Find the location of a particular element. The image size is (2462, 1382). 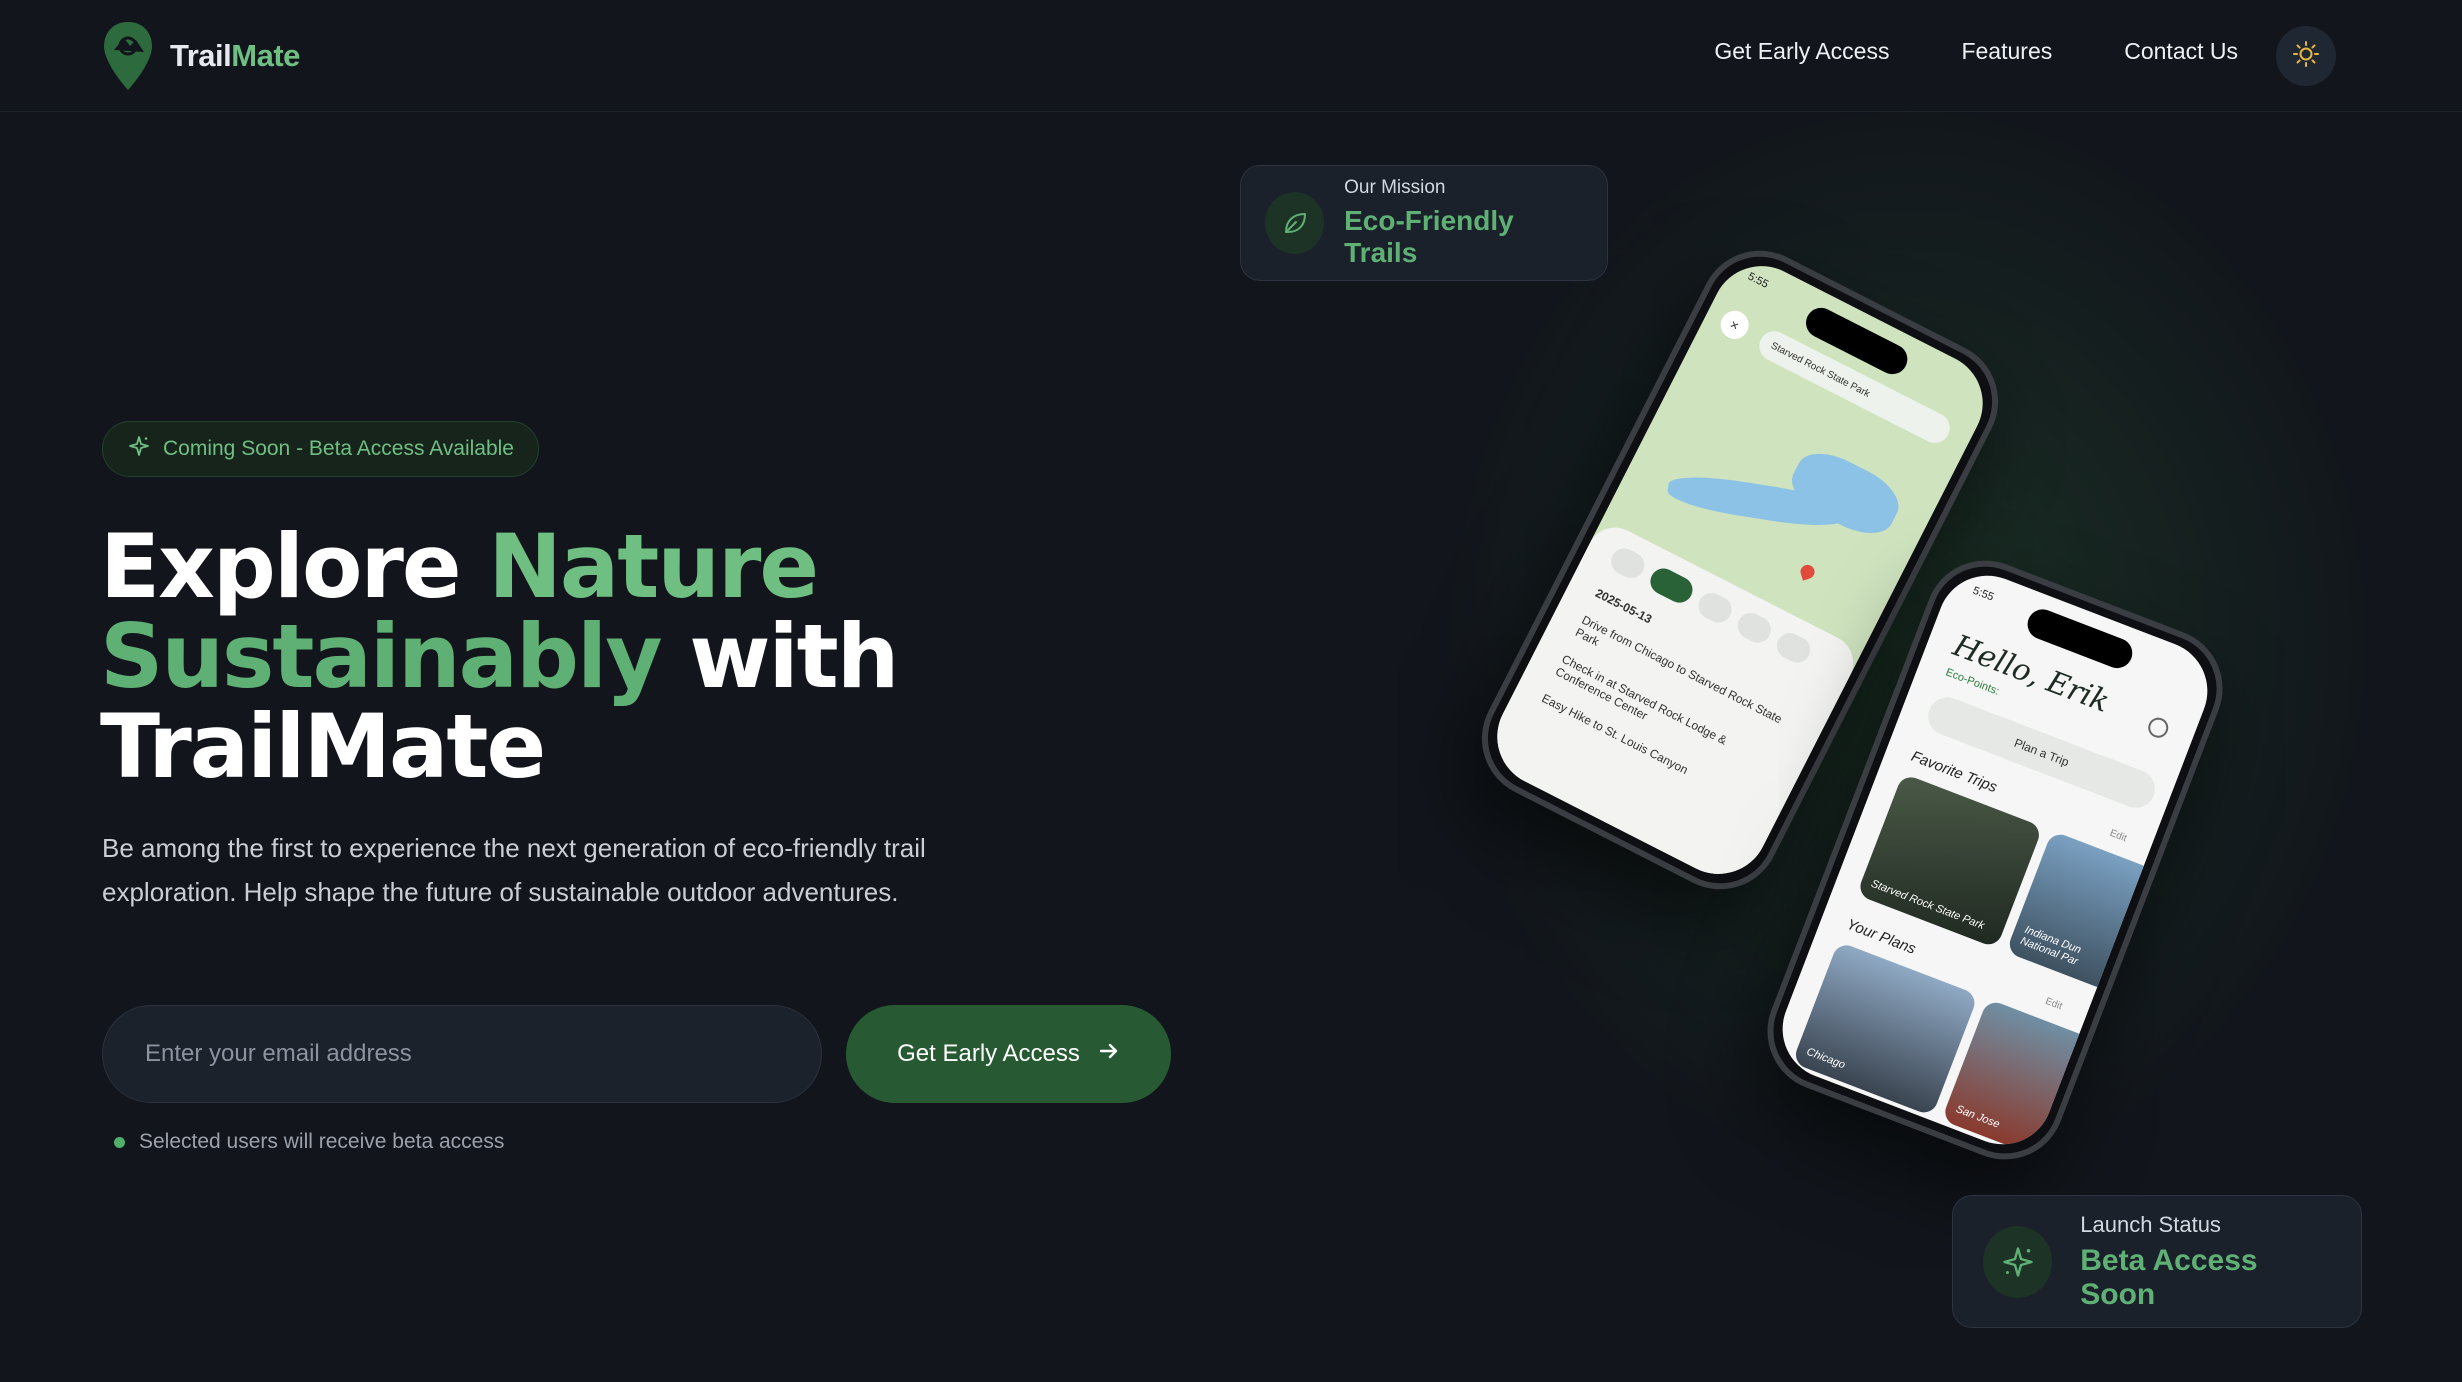

chat-icon is located at coordinates (1793, 648).